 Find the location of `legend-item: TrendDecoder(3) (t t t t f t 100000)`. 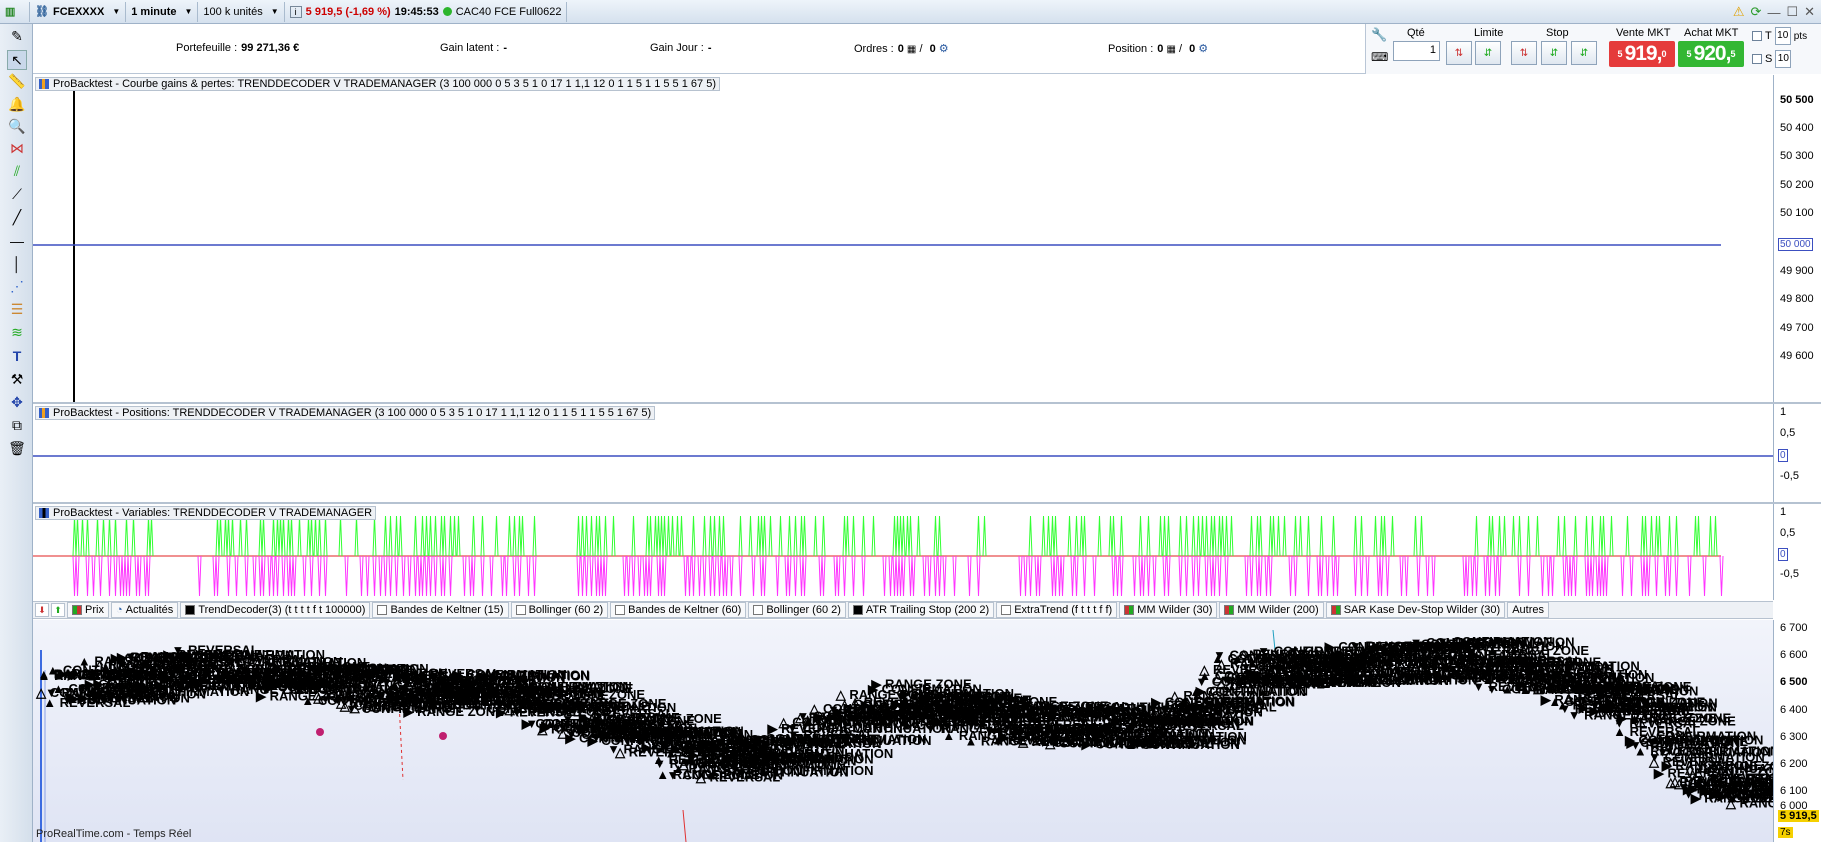

legend-item: TrendDecoder(3) (t t t t f t 100000) is located at coordinates (275, 610).